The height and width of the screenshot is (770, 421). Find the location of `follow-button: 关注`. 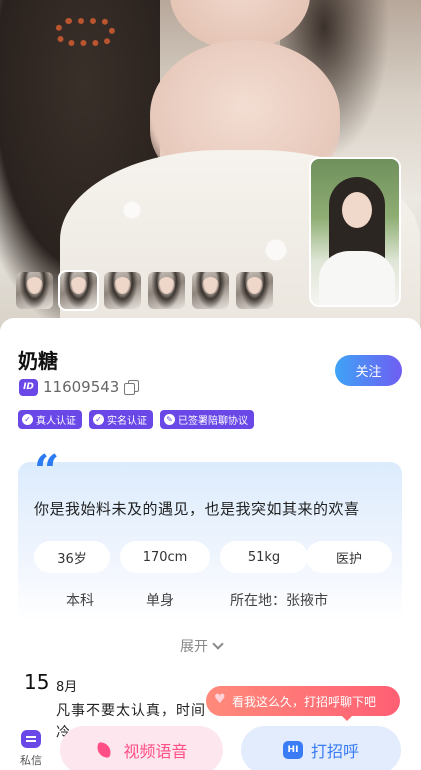

follow-button: 关注 is located at coordinates (368, 370).